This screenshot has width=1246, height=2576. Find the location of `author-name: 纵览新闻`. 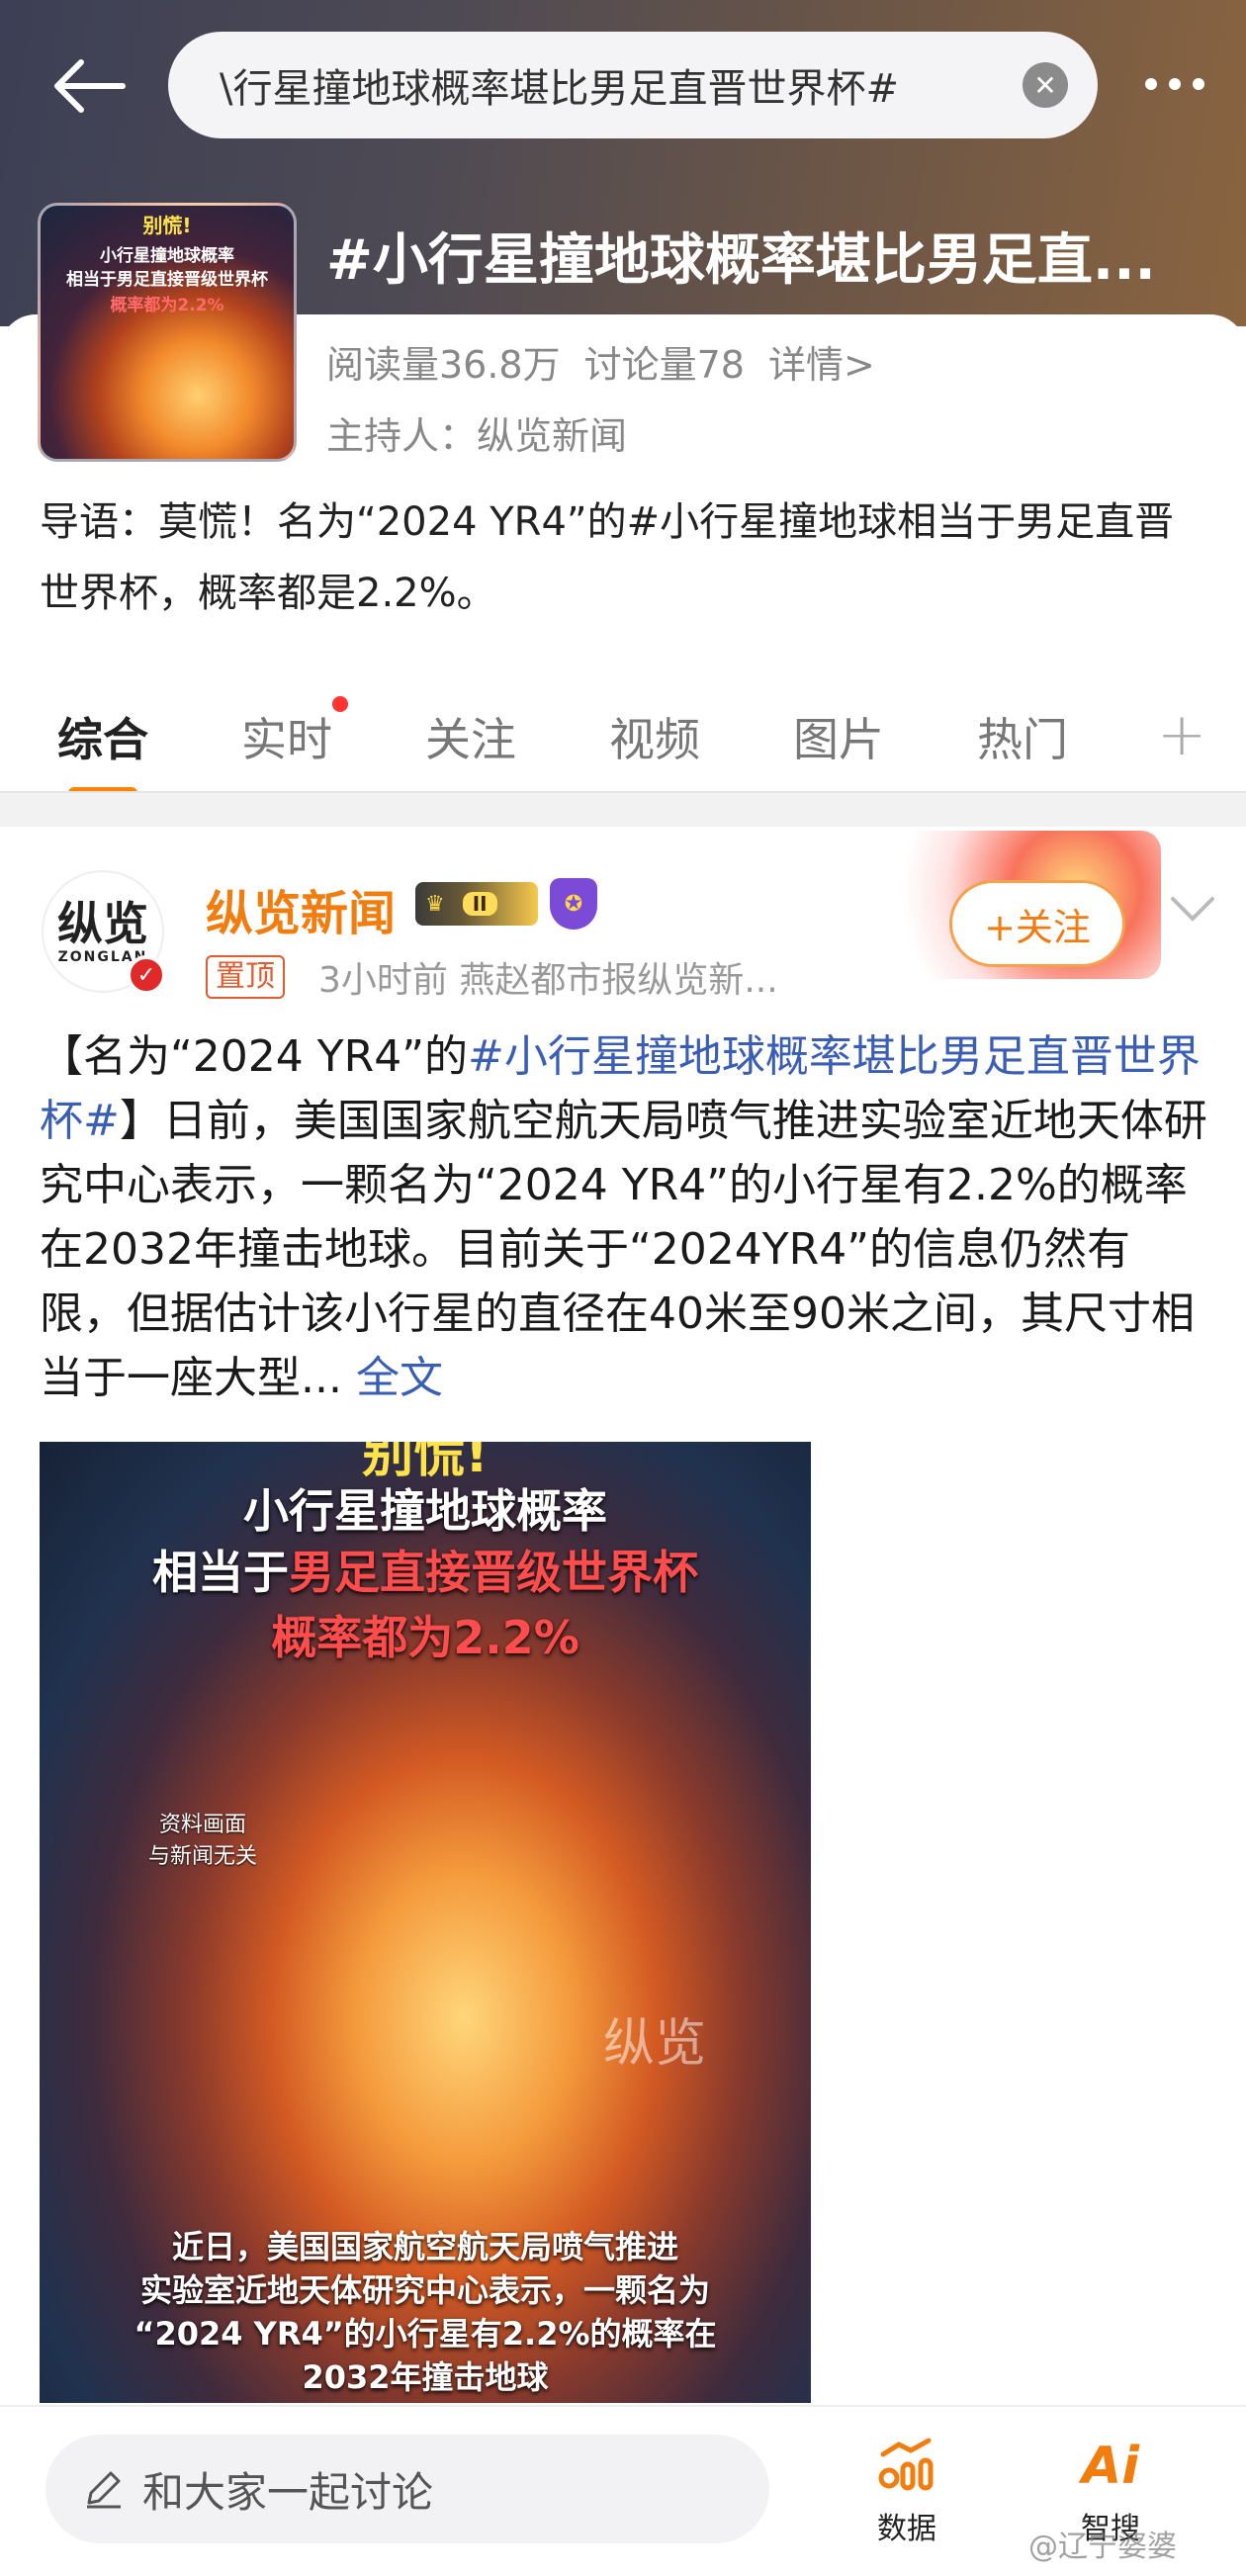

author-name: 纵览新闻 is located at coordinates (301, 908).